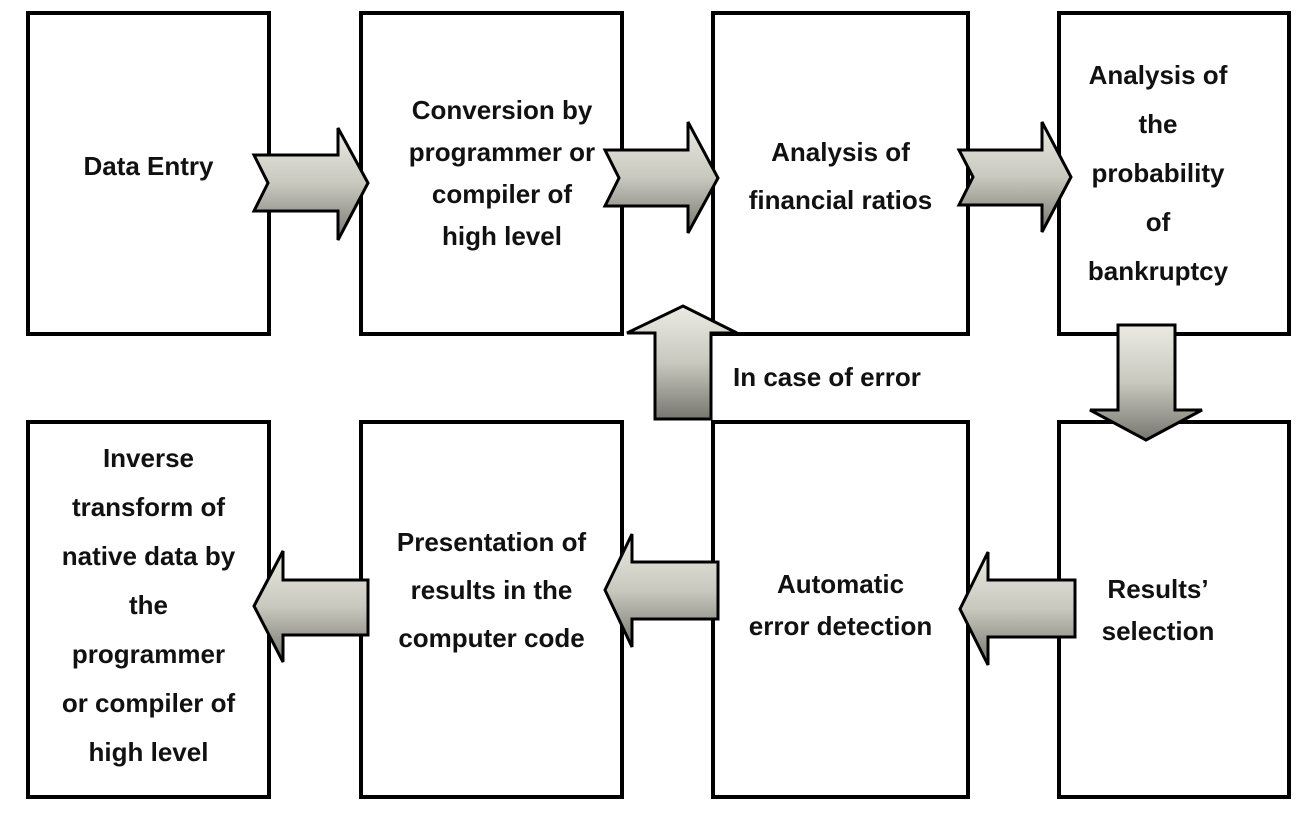 Image resolution: width=1303 pixels, height=816 pixels. I want to click on box-text-line: programmer, so click(148, 653).